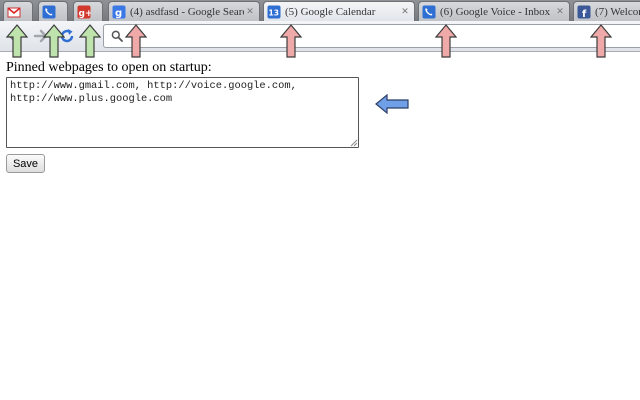 The width and height of the screenshot is (640, 400). What do you see at coordinates (117, 36) in the screenshot?
I see `search-icon` at bounding box center [117, 36].